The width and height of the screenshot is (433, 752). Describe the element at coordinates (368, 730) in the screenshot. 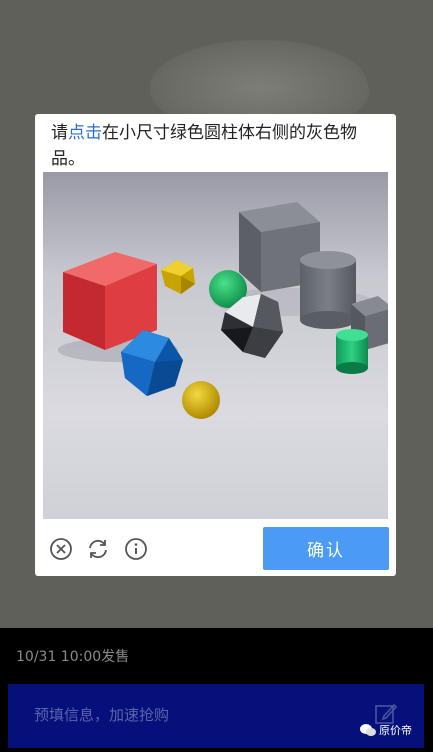

I see `wechat-logo-icon` at that location.